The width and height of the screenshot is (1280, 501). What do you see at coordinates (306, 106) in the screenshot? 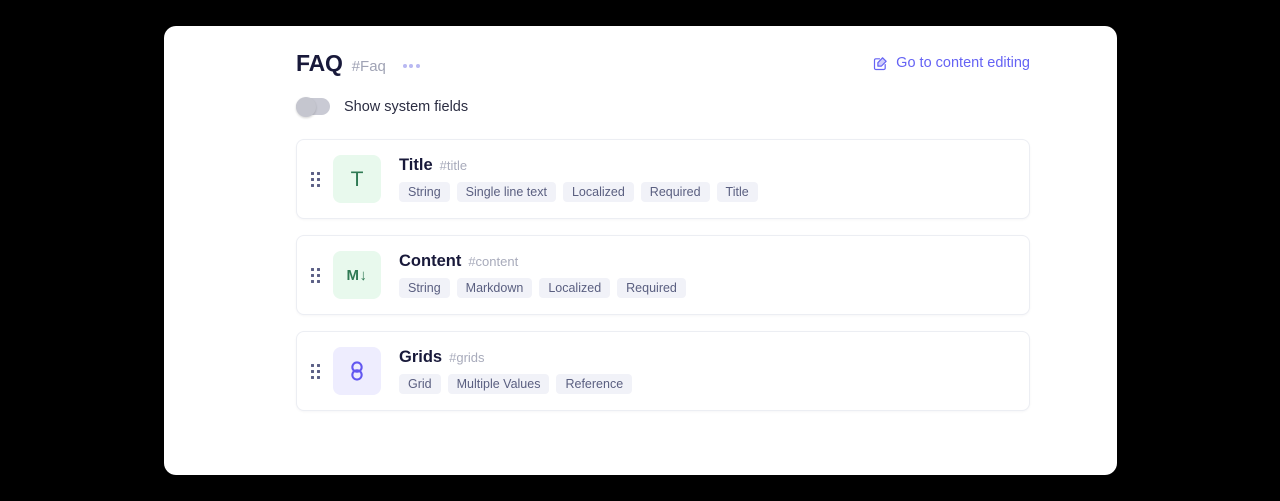
I see `toggle-knob` at bounding box center [306, 106].